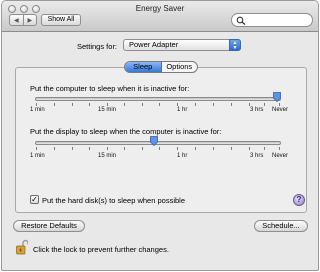 This screenshot has width=320, height=272. Describe the element at coordinates (143, 67) in the screenshot. I see `tab-sleep: Sleep` at that location.